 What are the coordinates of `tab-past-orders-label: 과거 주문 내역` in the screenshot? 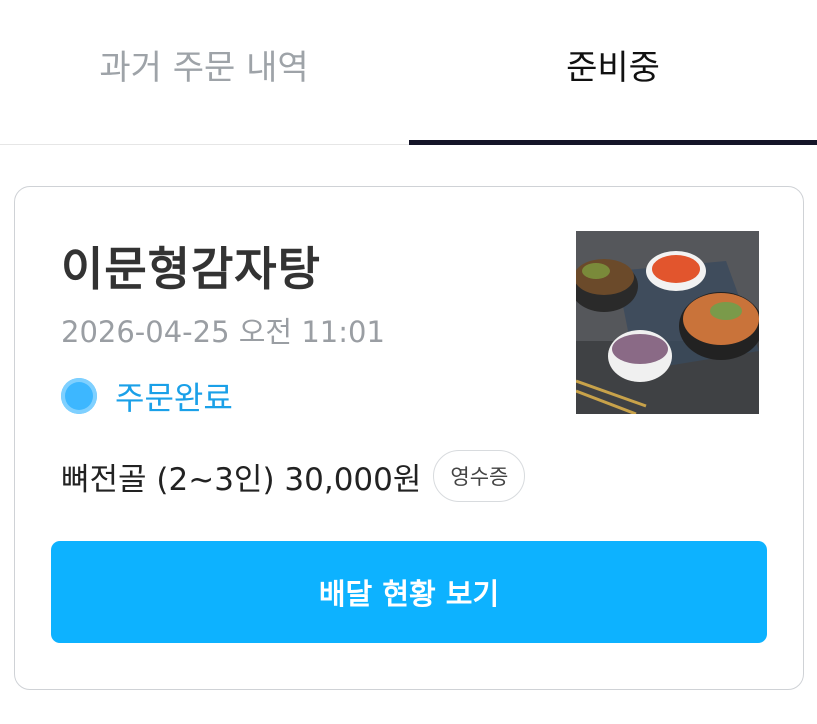 It's located at (204, 68).